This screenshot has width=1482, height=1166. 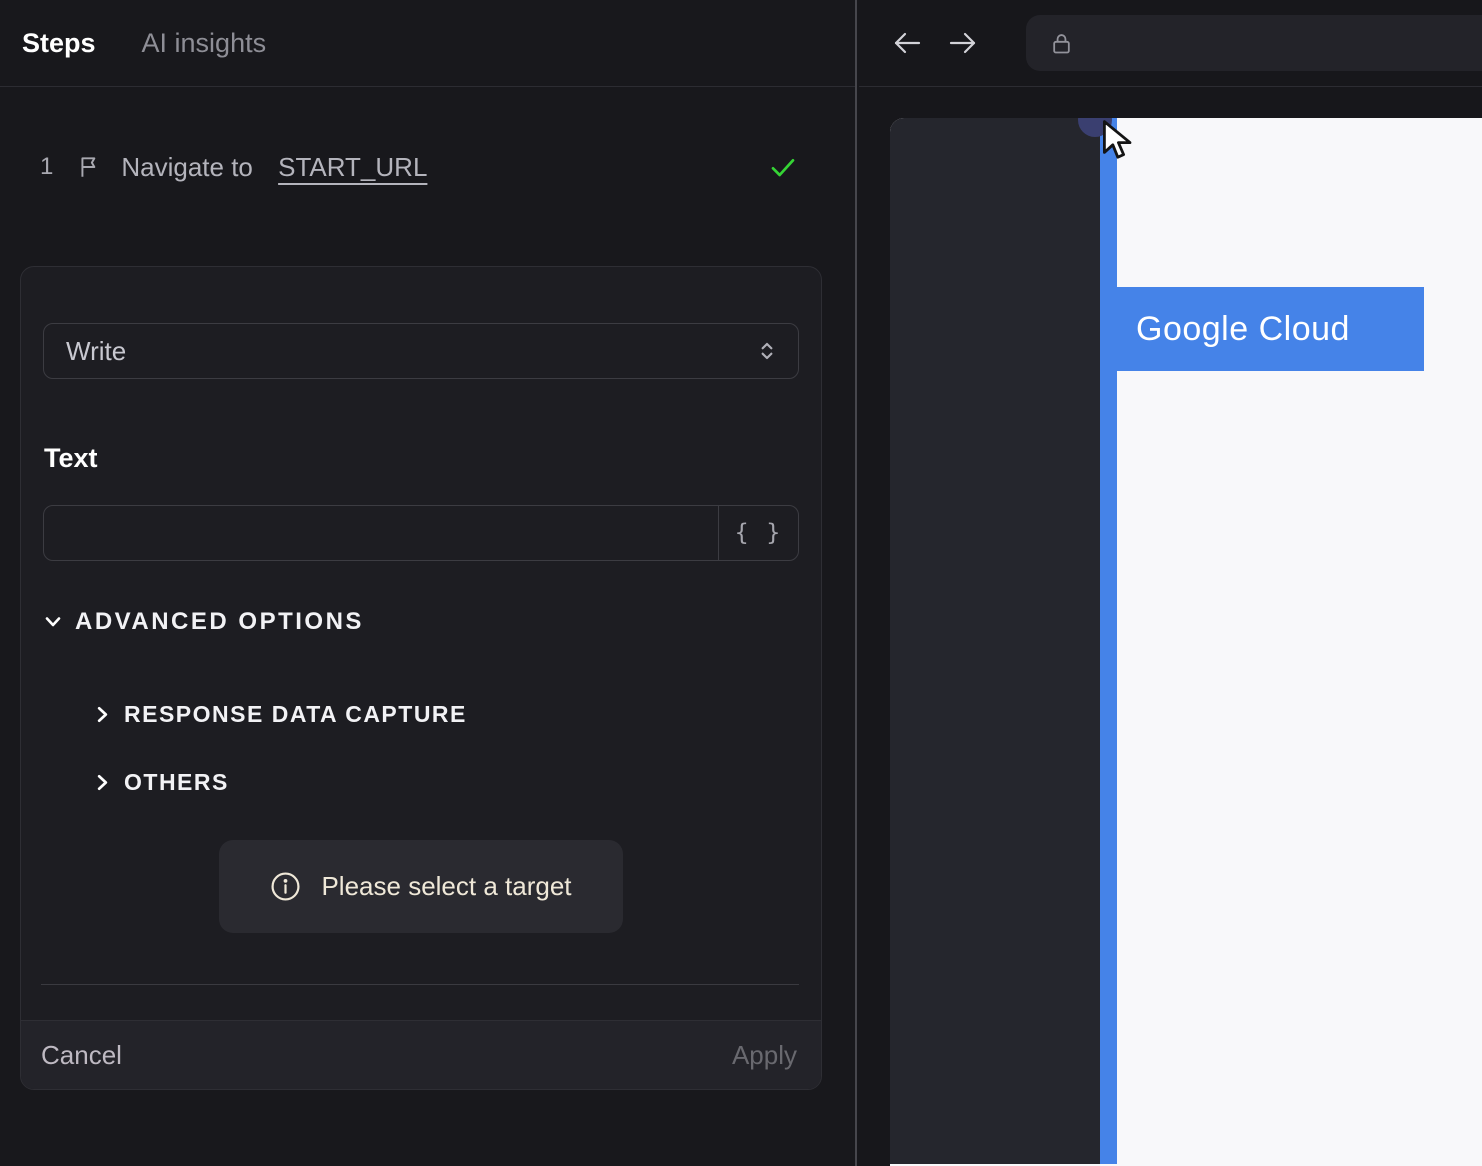 What do you see at coordinates (421, 1054) in the screenshot?
I see `editor-footer: Cancel Apply` at bounding box center [421, 1054].